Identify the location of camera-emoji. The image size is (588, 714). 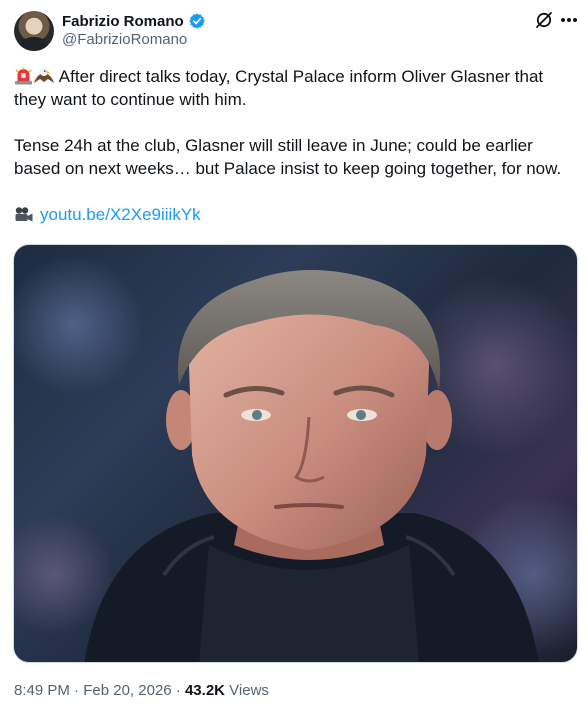
(24, 213).